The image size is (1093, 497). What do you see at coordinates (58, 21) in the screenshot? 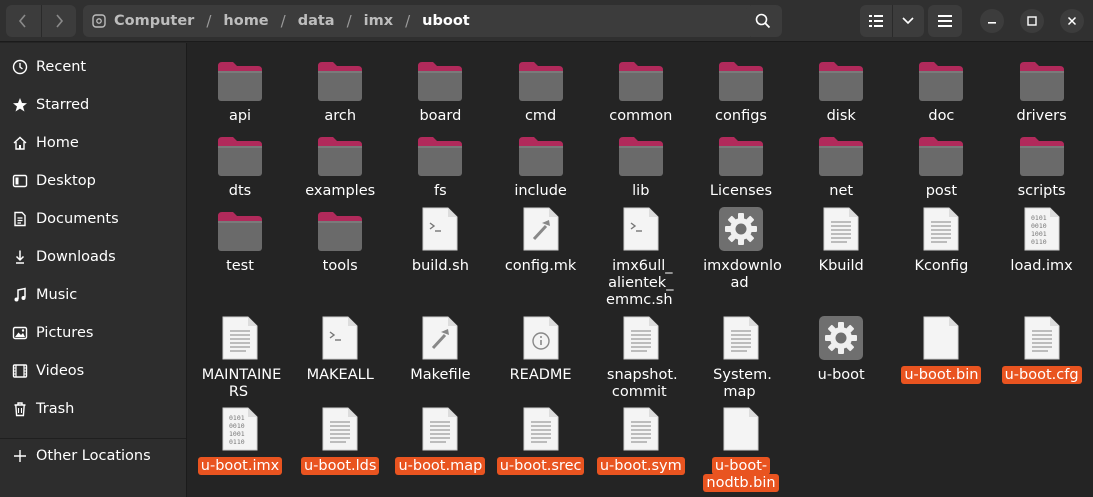
I see `forward-button` at bounding box center [58, 21].